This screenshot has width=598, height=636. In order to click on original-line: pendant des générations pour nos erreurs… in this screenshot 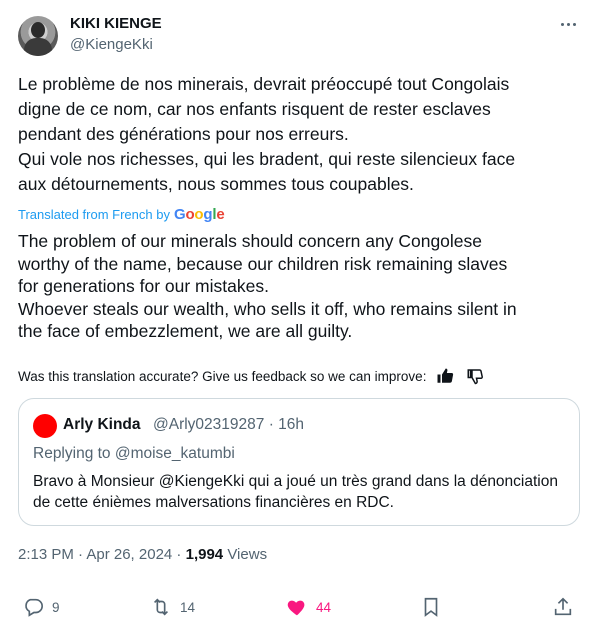, I will do `click(183, 134)`.